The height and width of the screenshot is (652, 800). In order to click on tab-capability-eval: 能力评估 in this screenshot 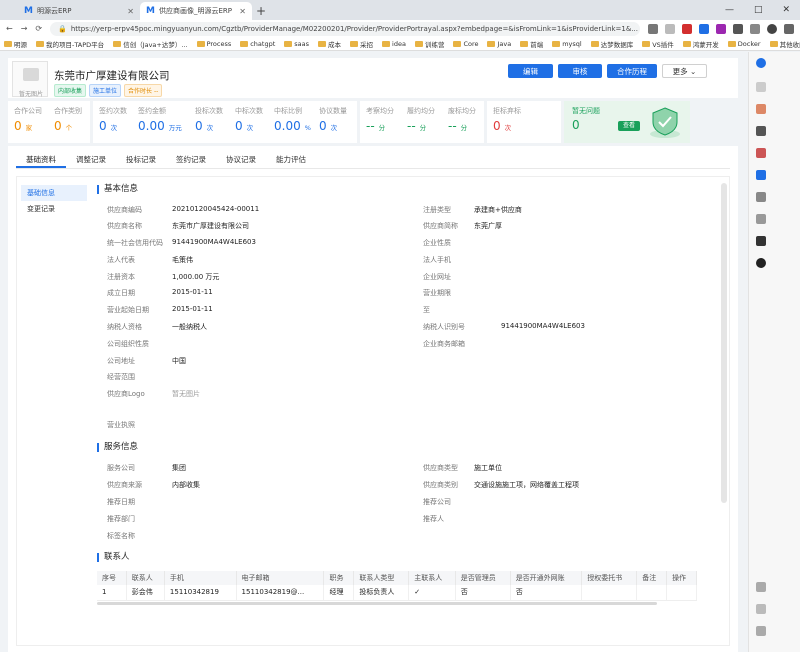, I will do `click(291, 160)`.